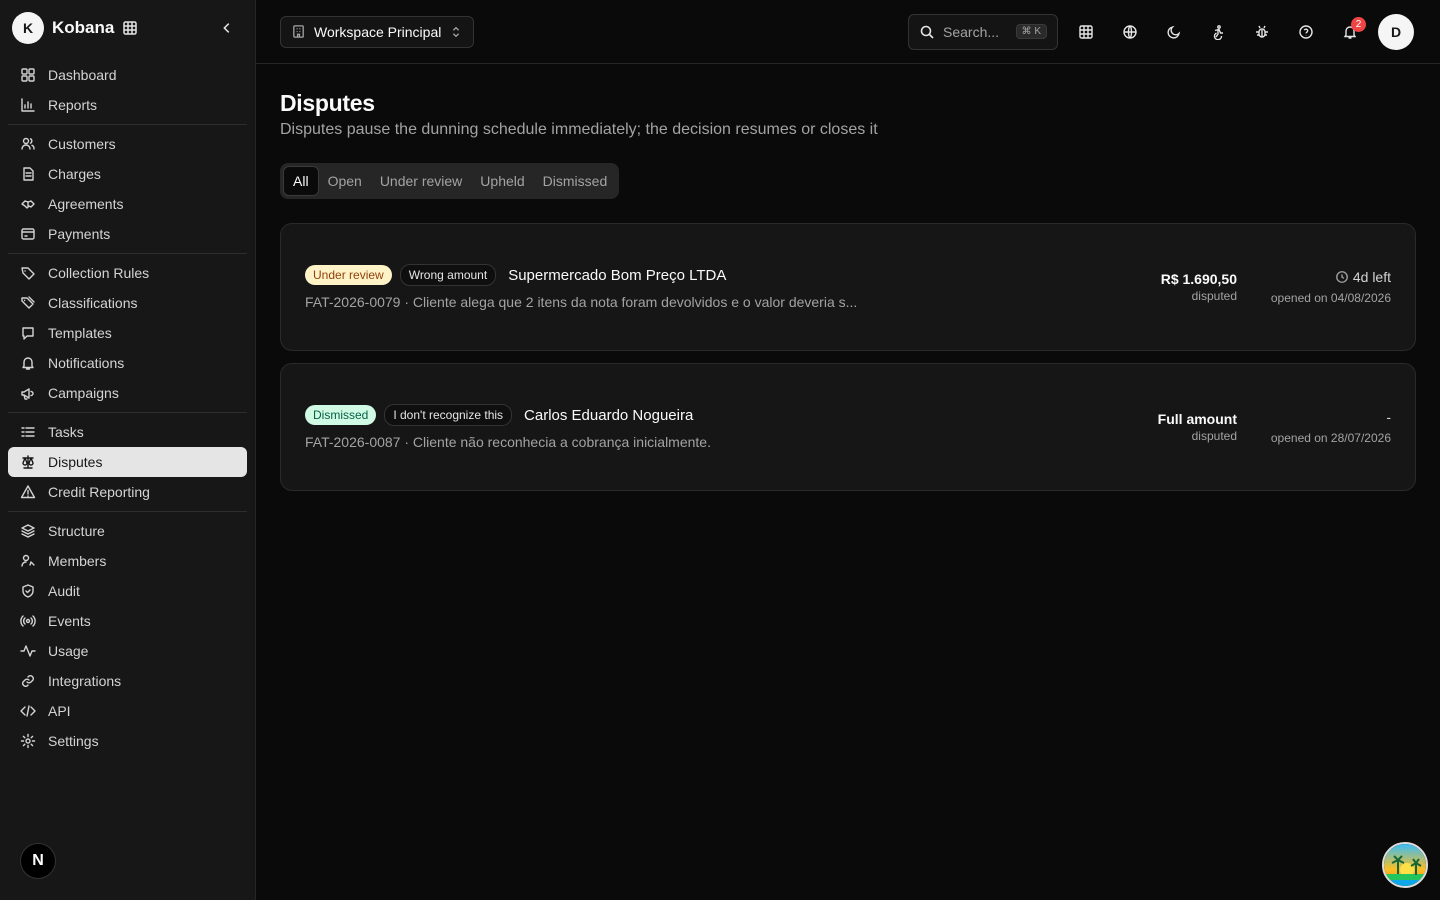 The image size is (1440, 900). Describe the element at coordinates (1198, 279) in the screenshot. I see `amount-value: R$ 1.690,50` at that location.